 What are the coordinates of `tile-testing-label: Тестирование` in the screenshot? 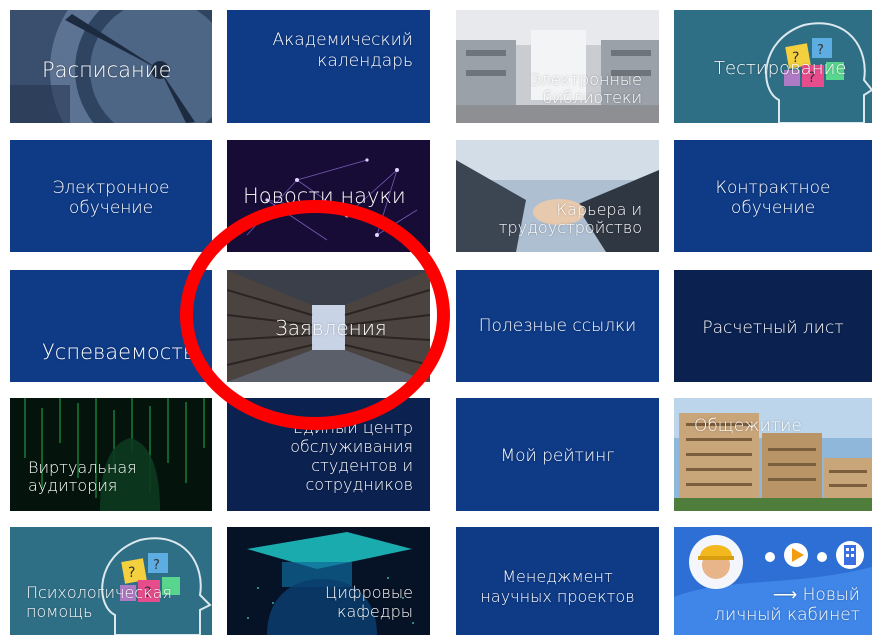 It's located at (780, 68).